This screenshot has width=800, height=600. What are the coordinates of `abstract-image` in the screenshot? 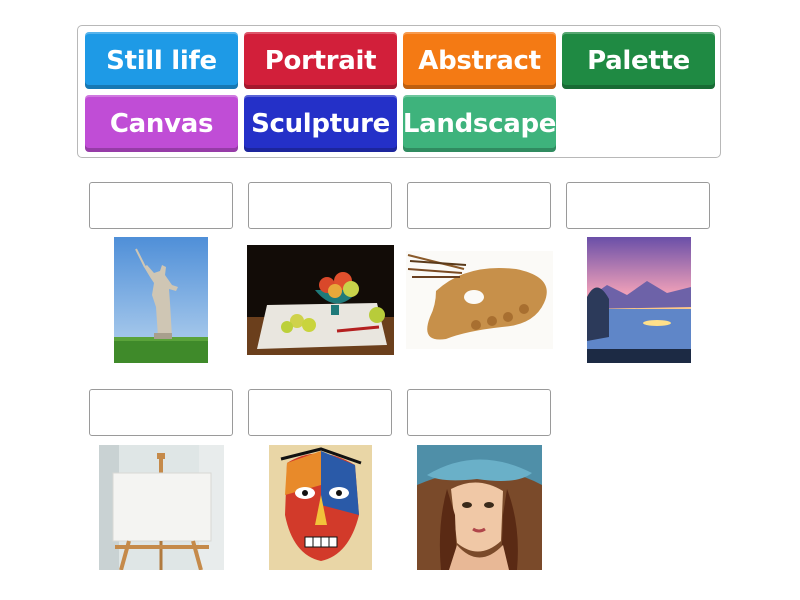 It's located at (320, 507).